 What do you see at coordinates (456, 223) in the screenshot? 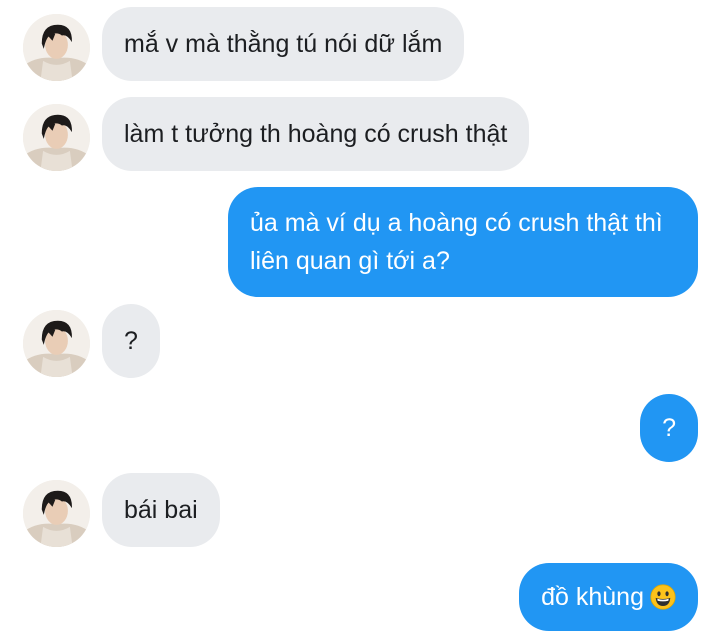
I see `message-text-line: ủa mà ví dụ a hoàng có crush thật thì` at bounding box center [456, 223].